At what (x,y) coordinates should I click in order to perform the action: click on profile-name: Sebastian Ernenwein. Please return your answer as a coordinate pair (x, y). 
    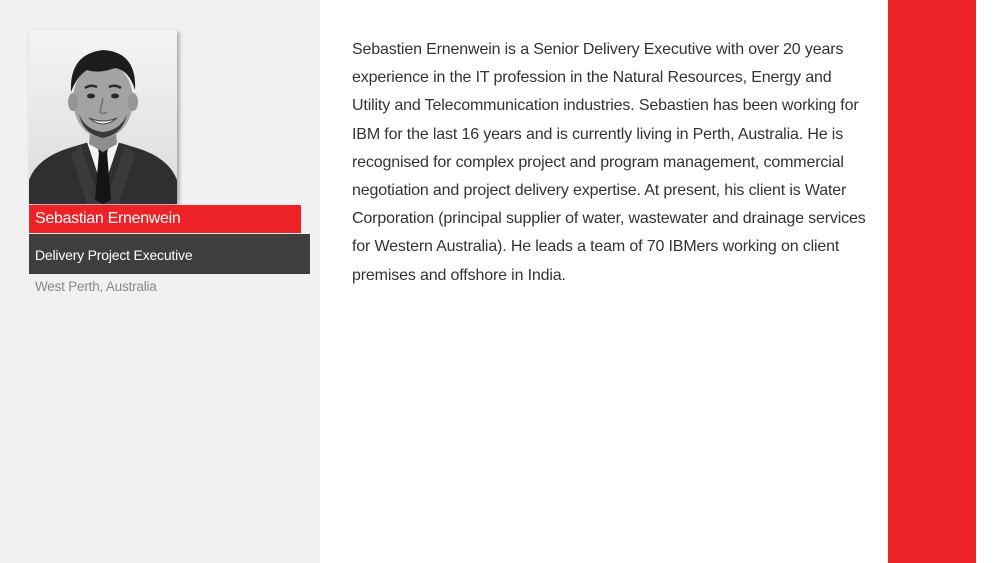
    Looking at the image, I should click on (165, 219).